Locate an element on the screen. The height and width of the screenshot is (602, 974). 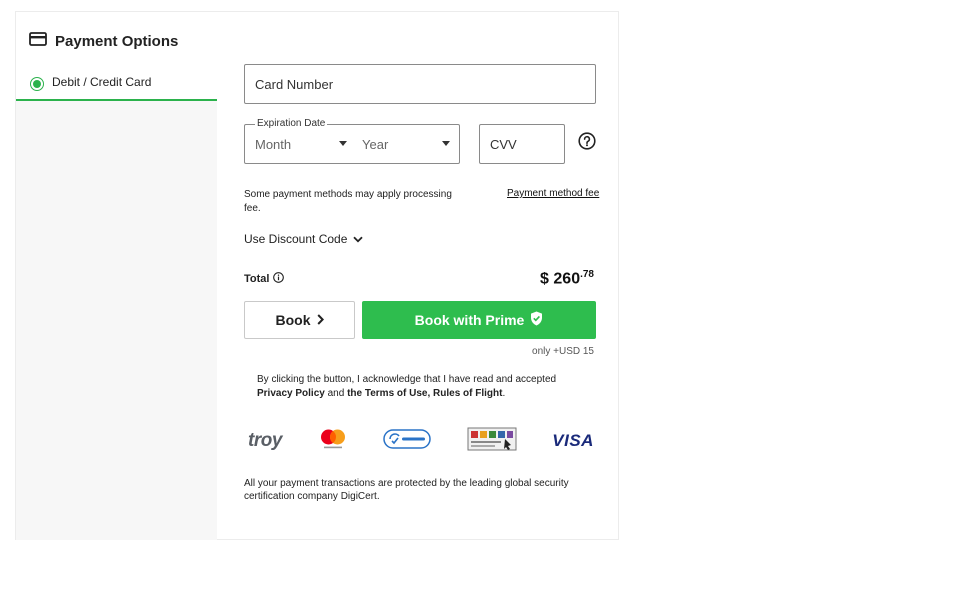
payment-method-fee-link: Payment method fee is located at coordinates (553, 193).